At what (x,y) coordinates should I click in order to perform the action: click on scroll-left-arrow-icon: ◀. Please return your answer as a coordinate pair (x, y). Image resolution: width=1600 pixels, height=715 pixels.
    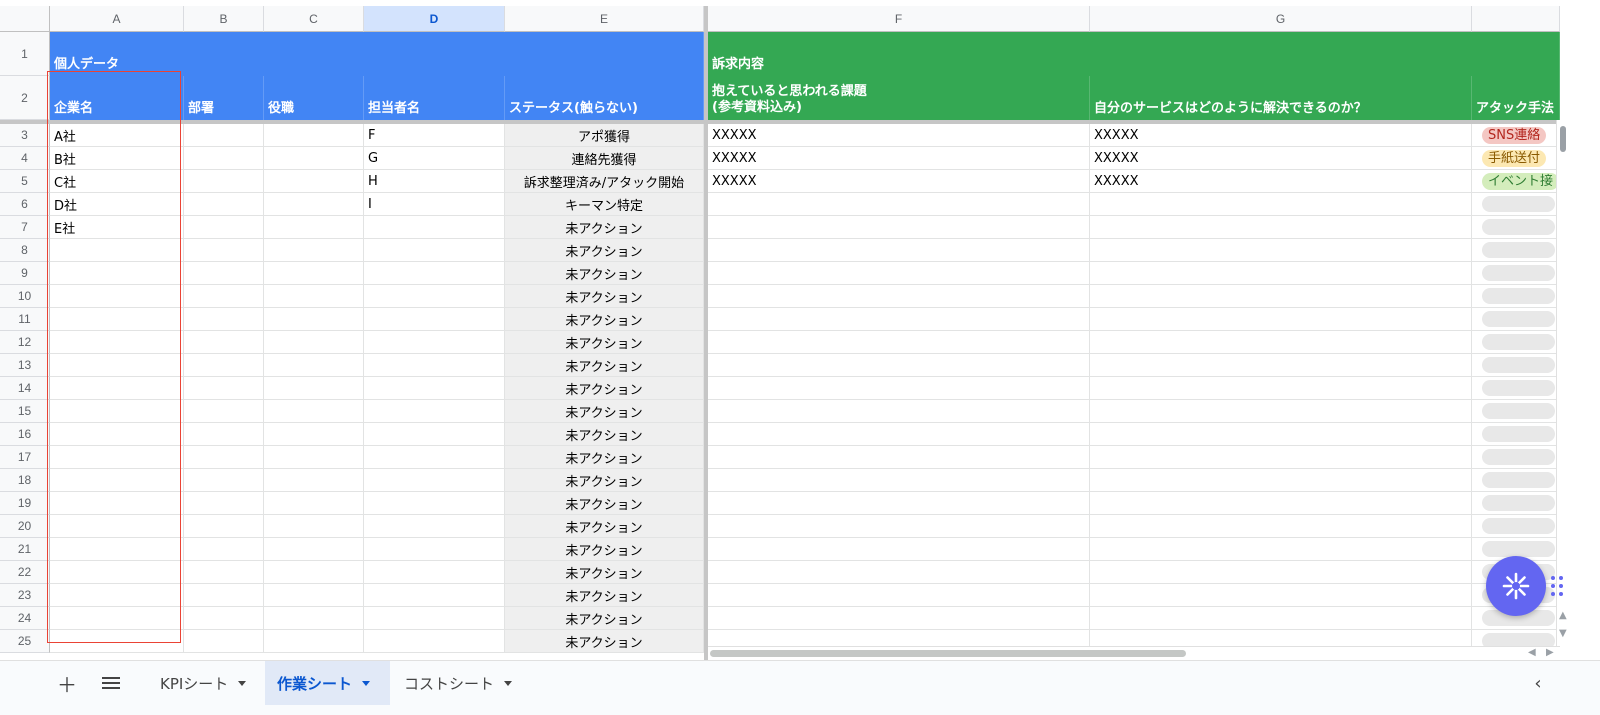
    Looking at the image, I should click on (1532, 652).